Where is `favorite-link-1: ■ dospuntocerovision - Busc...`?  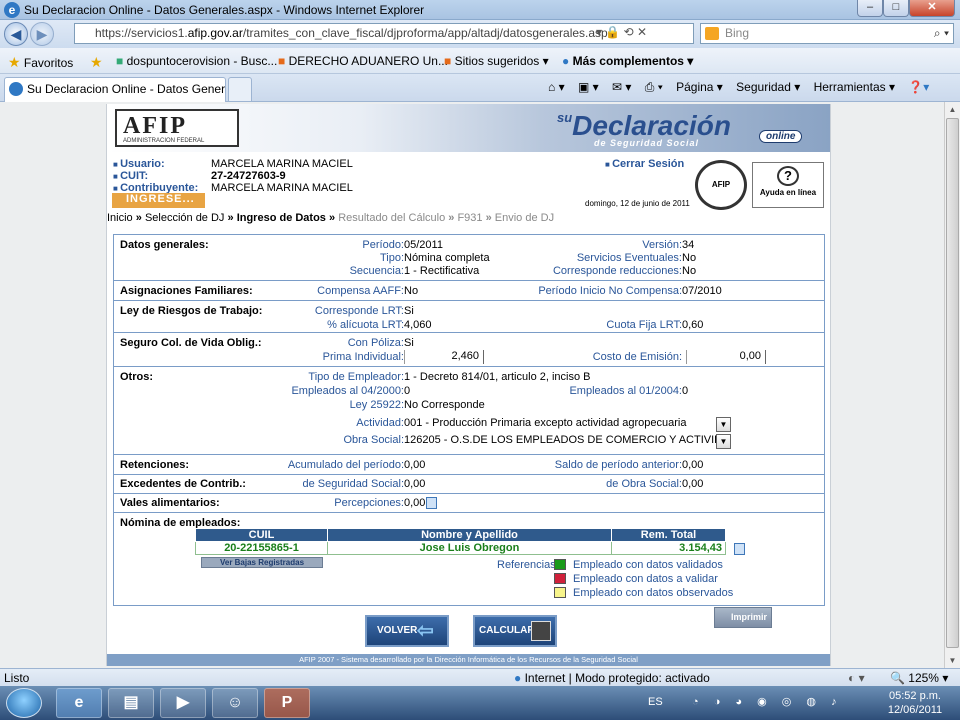 favorite-link-1: ■ dospuntocerovision - Busc... is located at coordinates (196, 61).